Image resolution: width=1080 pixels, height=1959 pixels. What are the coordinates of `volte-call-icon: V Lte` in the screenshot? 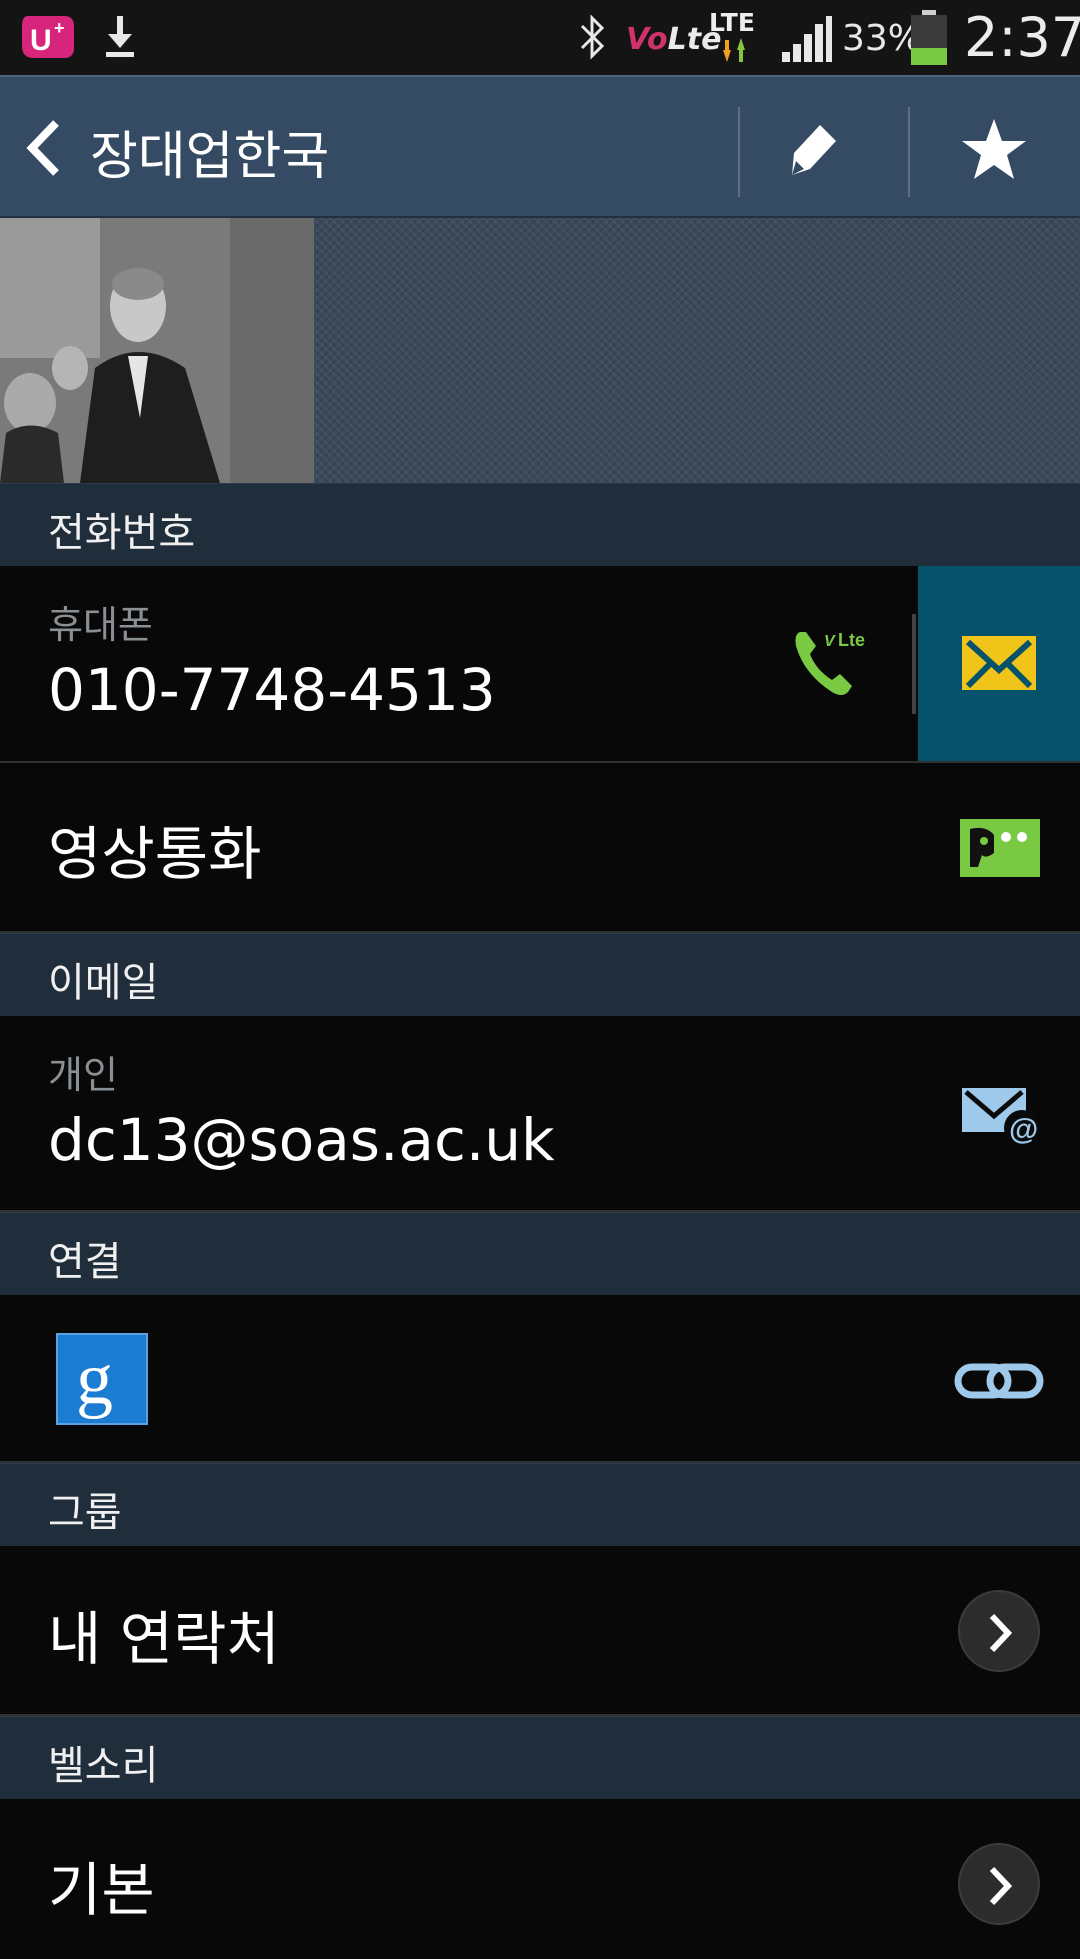 It's located at (840, 664).